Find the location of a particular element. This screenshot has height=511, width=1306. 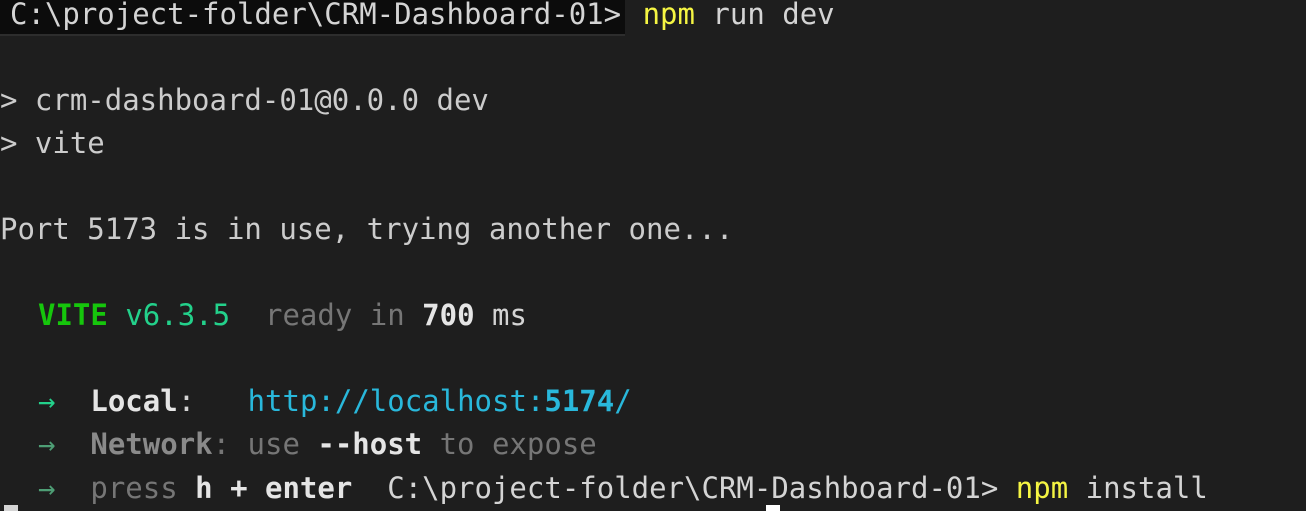

script-command-line: > vite is located at coordinates (52, 143).